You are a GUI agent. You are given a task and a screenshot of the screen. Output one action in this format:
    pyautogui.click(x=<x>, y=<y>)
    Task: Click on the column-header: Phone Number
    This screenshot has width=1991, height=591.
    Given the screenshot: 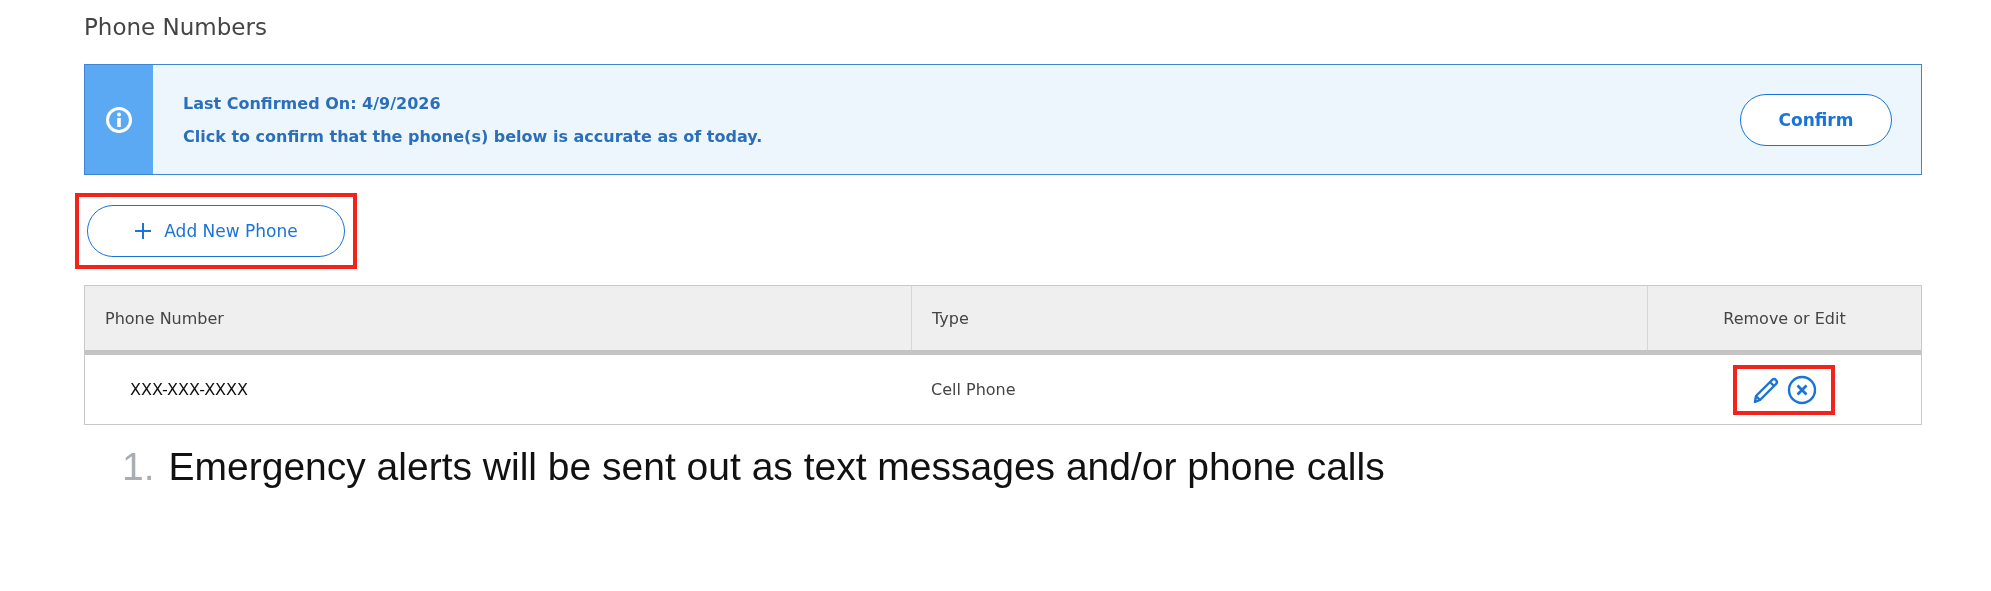 What is the action you would take?
    pyautogui.click(x=164, y=318)
    